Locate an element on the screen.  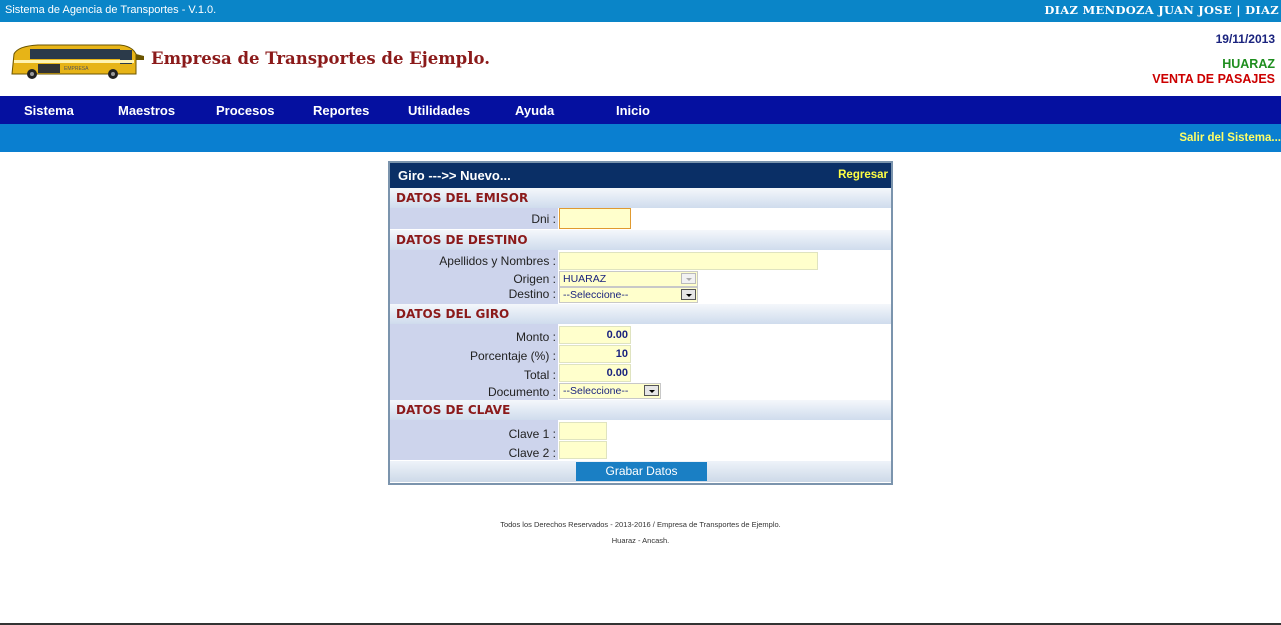
dni-label: Dni : is located at coordinates (474, 218).